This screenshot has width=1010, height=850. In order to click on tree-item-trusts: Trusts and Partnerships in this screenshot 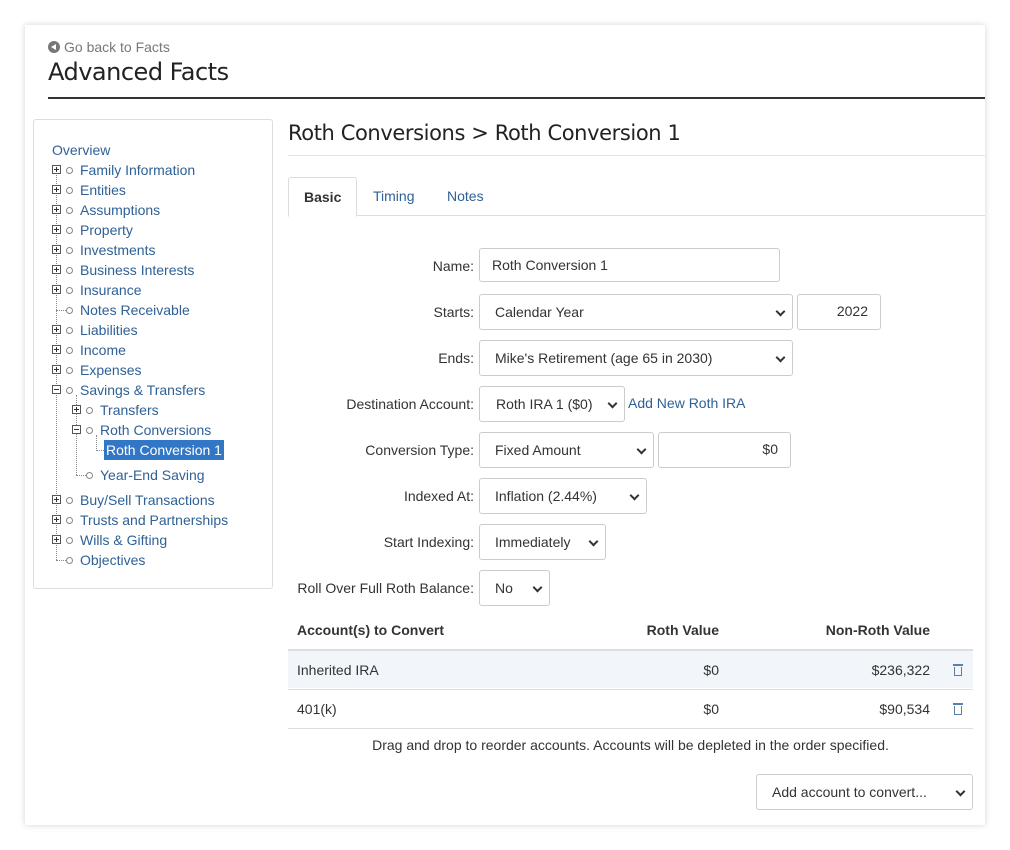, I will do `click(152, 520)`.